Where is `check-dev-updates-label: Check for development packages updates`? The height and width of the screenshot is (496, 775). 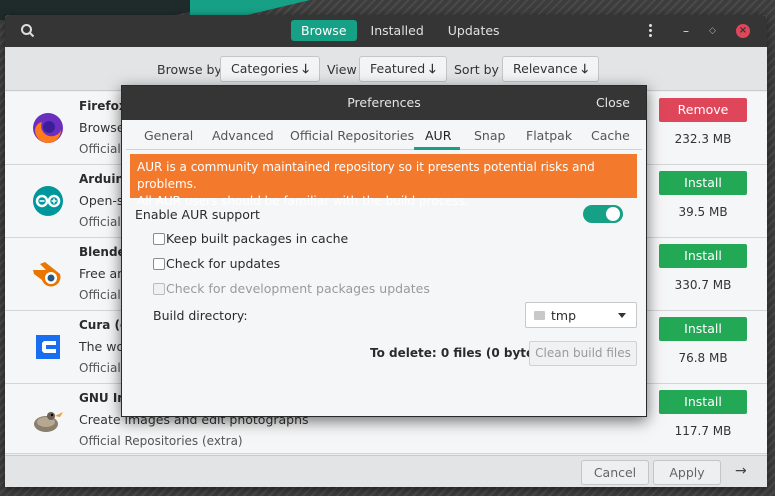
check-dev-updates-label: Check for development packages updates is located at coordinates (298, 288).